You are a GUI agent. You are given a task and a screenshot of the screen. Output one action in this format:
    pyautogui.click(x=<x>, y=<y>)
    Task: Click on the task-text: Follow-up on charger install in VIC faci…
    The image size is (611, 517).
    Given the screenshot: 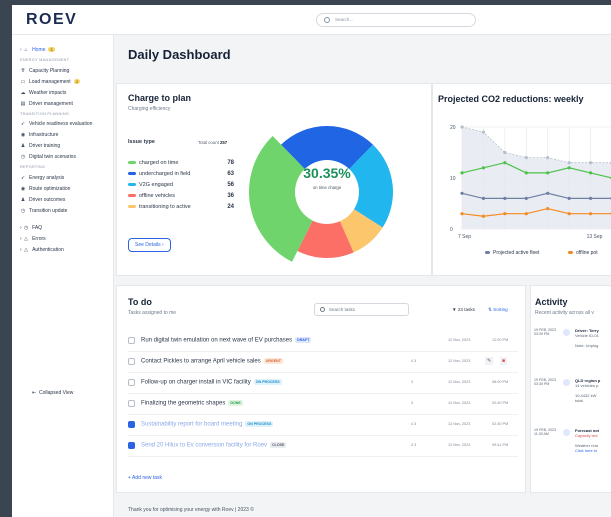 What is the action you would take?
    pyautogui.click(x=196, y=382)
    